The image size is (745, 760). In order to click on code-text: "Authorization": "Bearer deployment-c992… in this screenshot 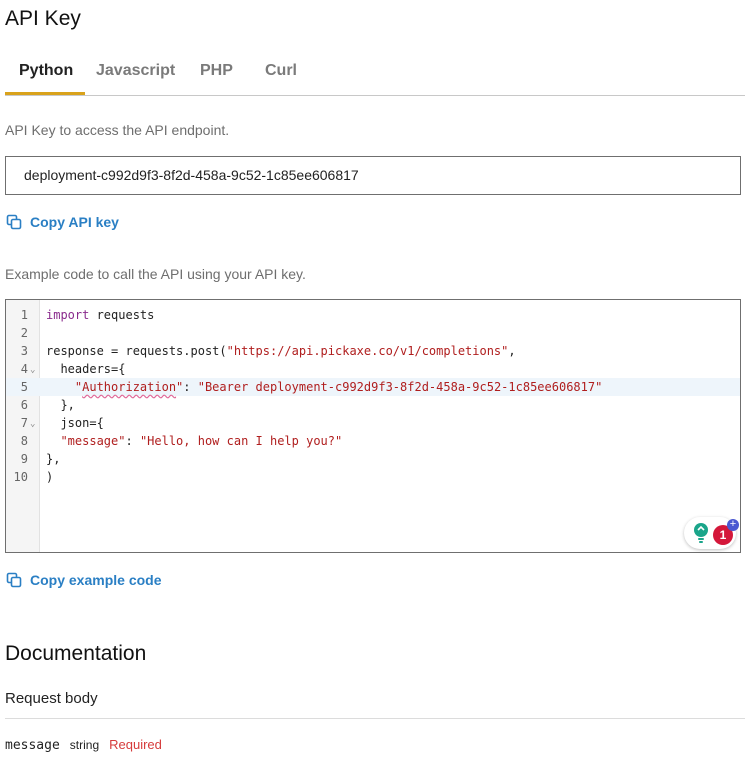, I will do `click(324, 387)`.